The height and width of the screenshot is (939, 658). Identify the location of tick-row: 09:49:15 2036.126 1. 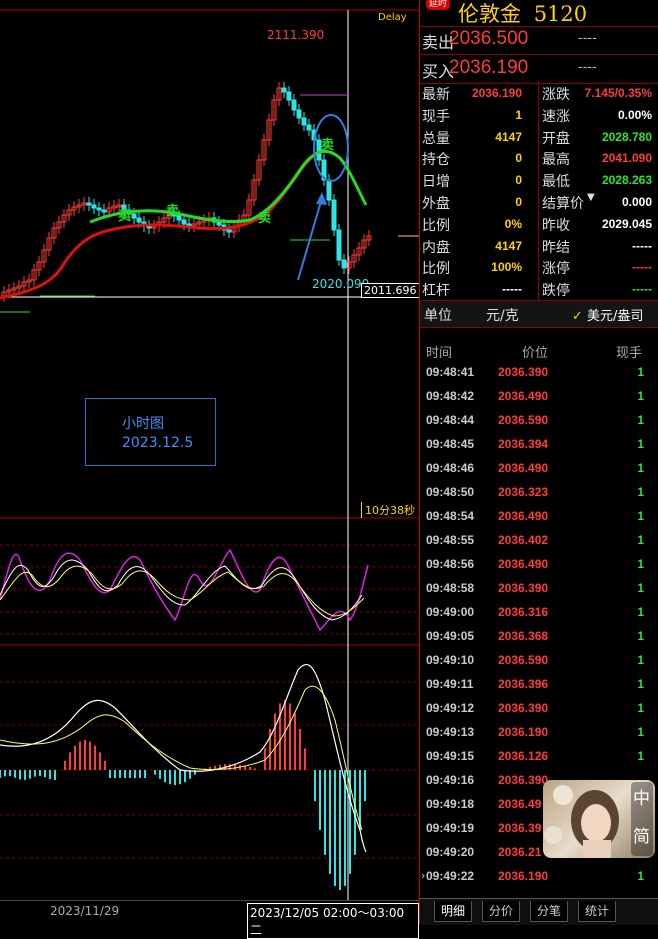
(539, 756).